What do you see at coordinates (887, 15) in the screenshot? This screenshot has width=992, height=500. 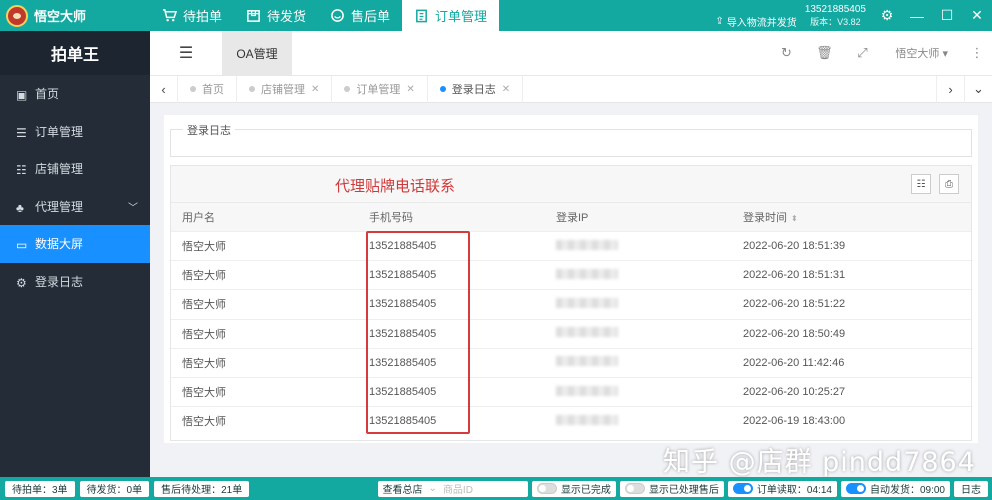 I see `settings-gear-icon: ⚙` at bounding box center [887, 15].